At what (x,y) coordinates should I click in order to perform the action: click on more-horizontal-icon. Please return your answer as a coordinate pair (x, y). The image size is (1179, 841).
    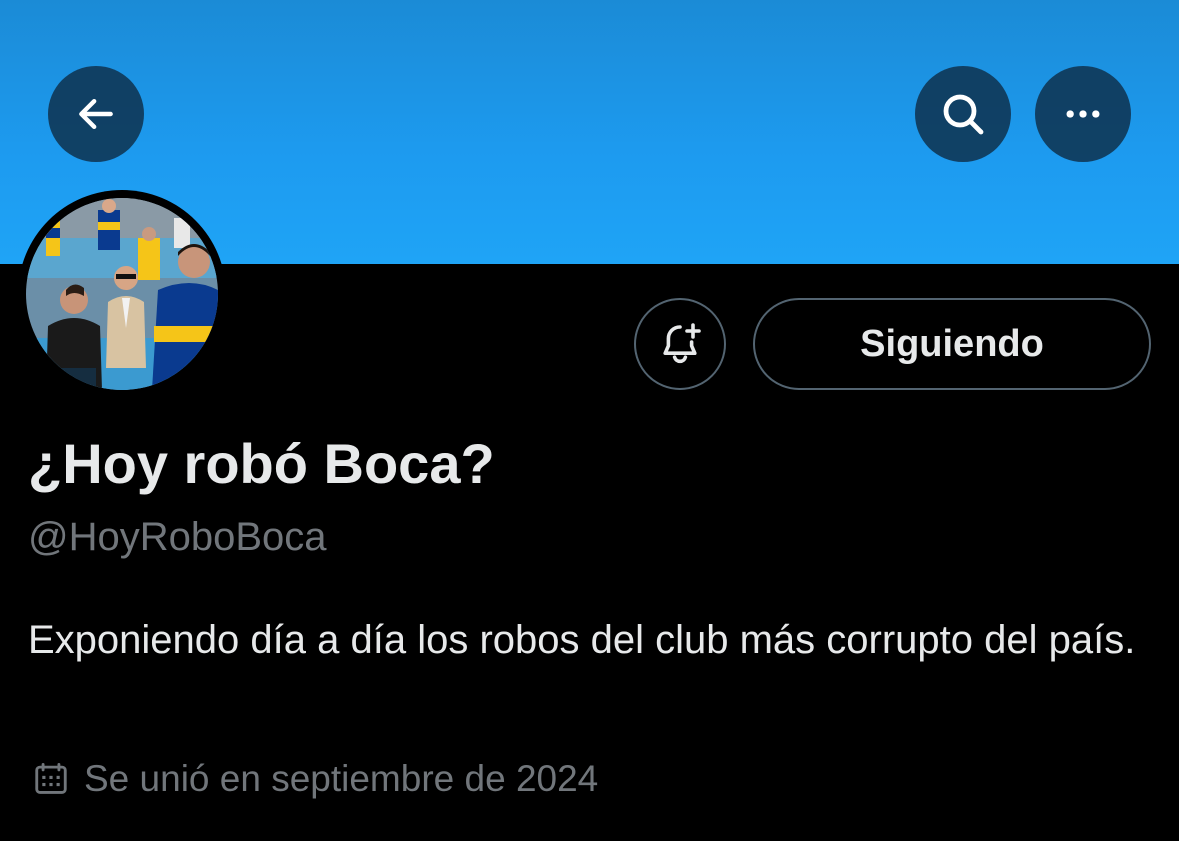
    Looking at the image, I should click on (1083, 114).